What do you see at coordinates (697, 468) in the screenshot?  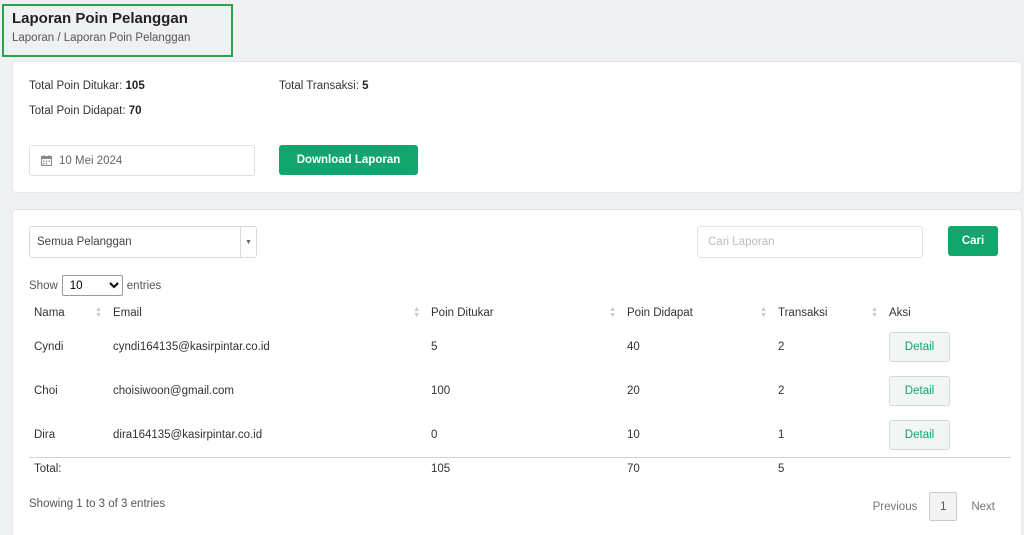 I see `total-poin-didapat-cell: 70` at bounding box center [697, 468].